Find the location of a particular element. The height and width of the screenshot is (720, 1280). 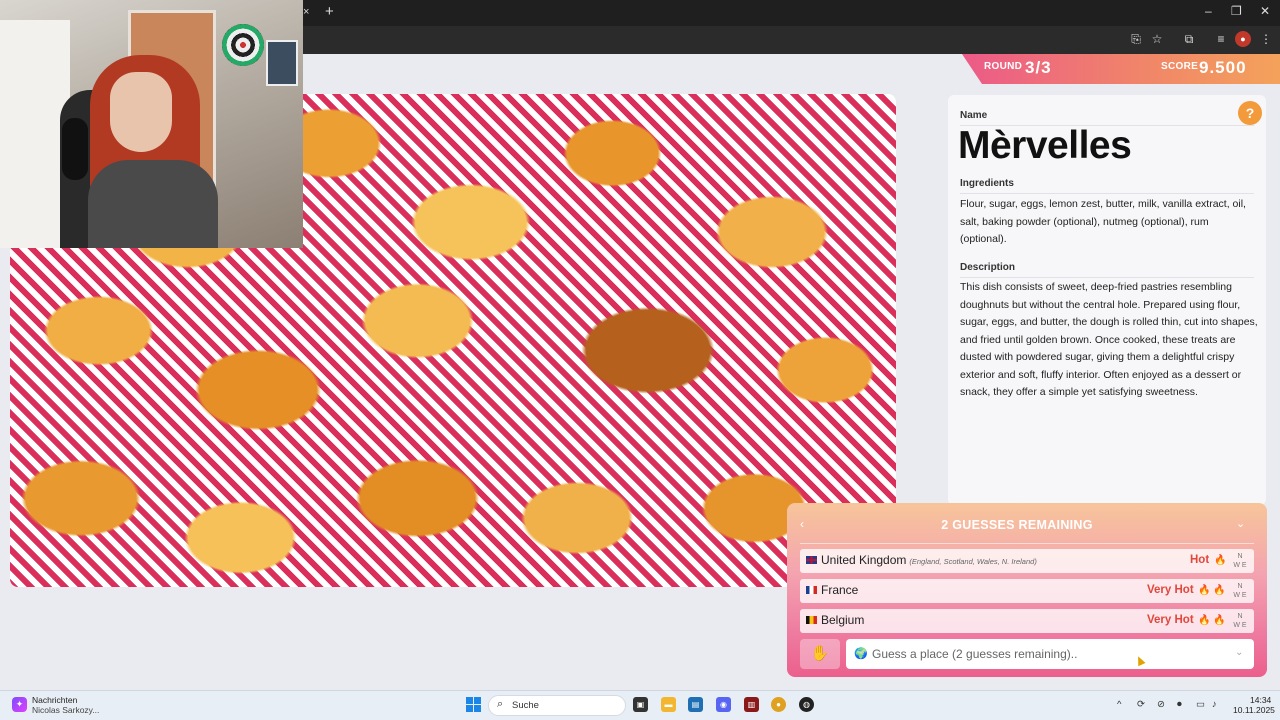

uk-flag-icon is located at coordinates (811, 560).